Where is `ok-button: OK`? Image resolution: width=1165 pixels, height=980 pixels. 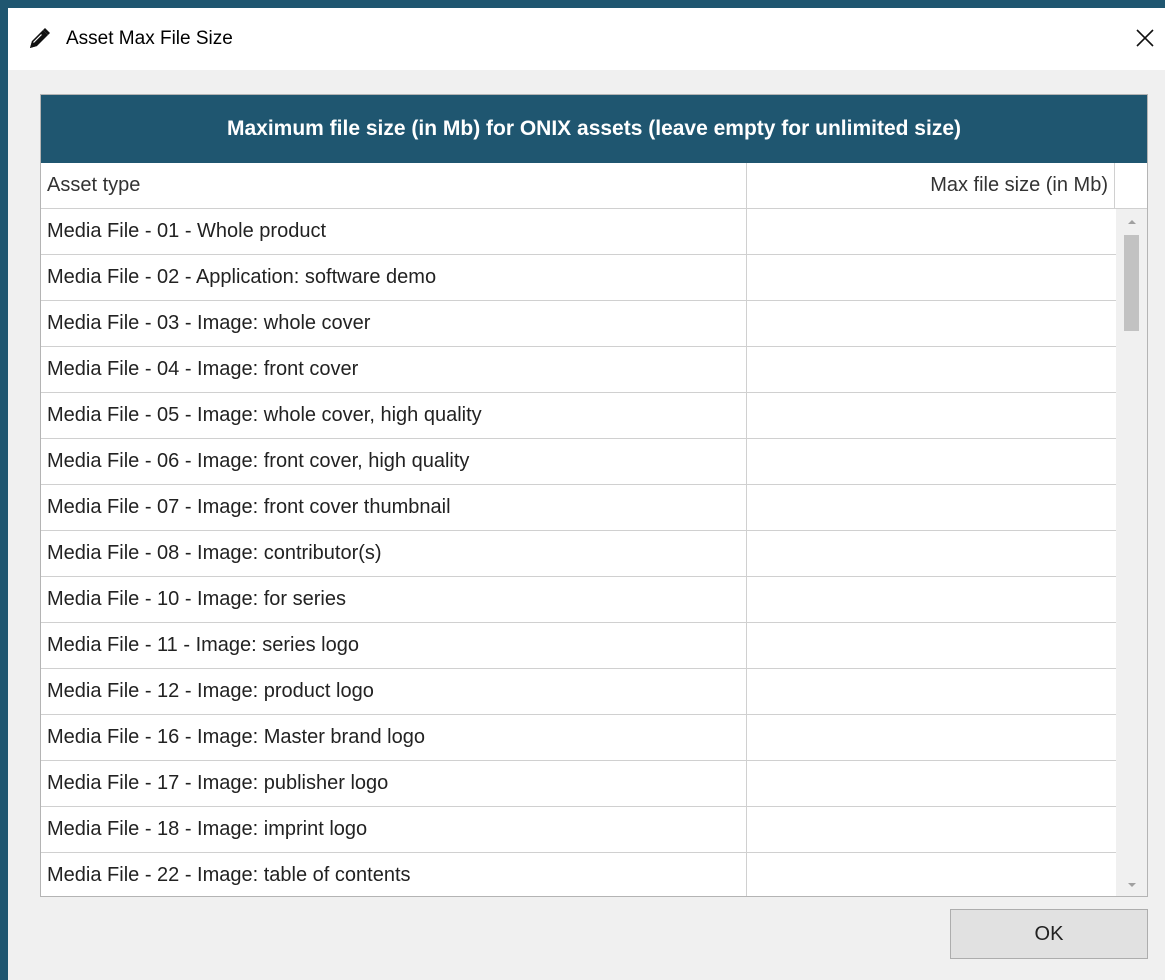
ok-button: OK is located at coordinates (1049, 934).